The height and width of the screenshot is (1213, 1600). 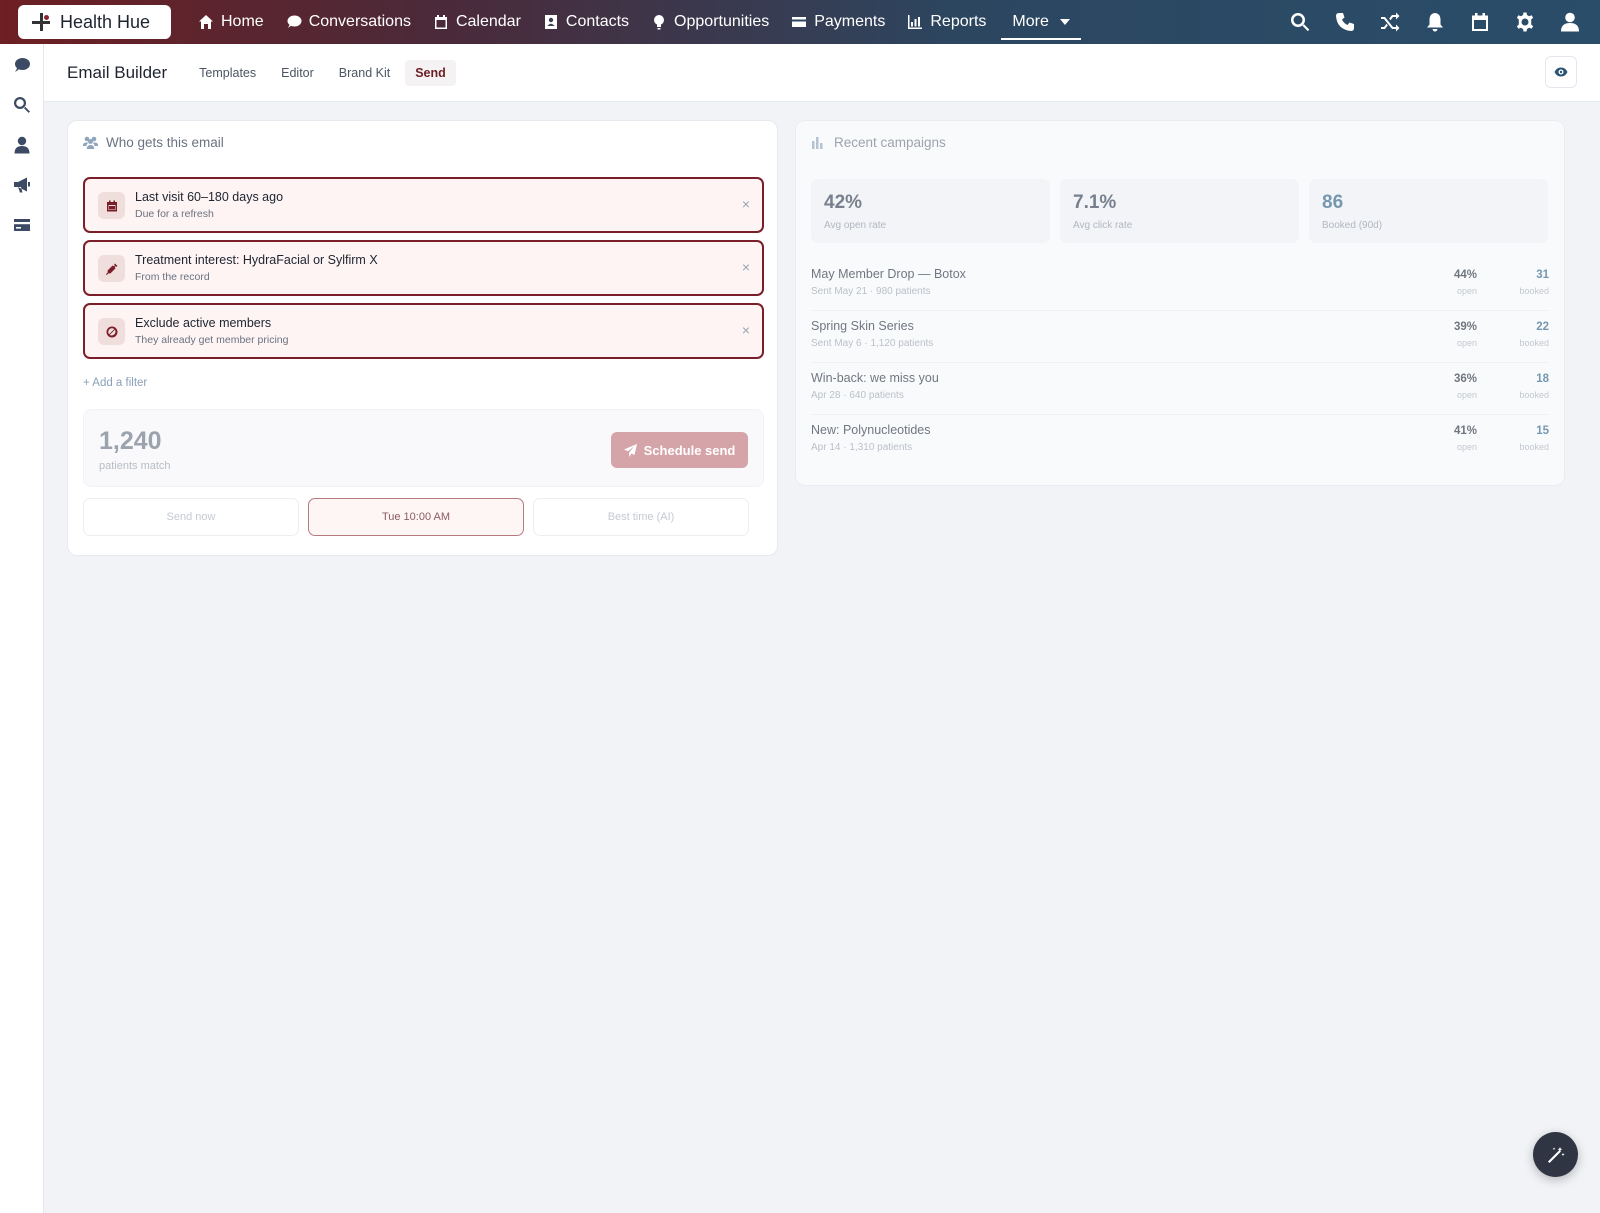 I want to click on filter-subtitle: Due for a refresh, so click(x=174, y=214).